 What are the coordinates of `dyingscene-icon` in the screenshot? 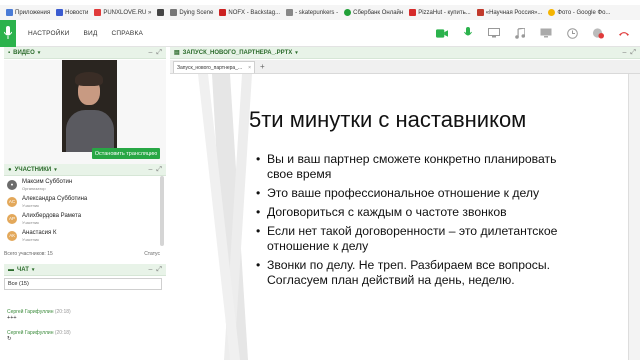 It's located at (174, 12).